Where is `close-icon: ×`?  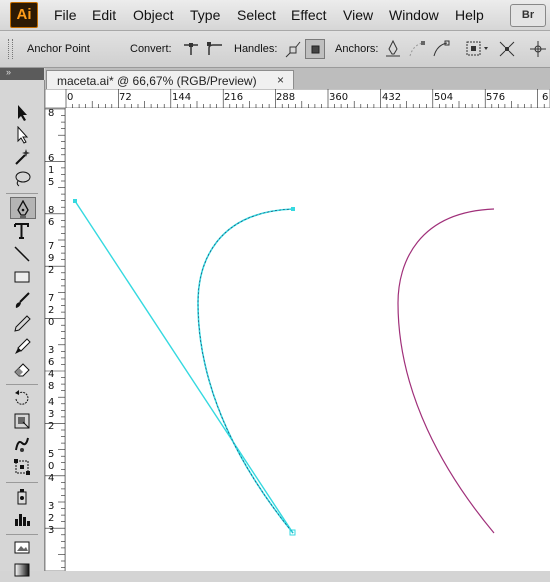
close-icon: × is located at coordinates (280, 80).